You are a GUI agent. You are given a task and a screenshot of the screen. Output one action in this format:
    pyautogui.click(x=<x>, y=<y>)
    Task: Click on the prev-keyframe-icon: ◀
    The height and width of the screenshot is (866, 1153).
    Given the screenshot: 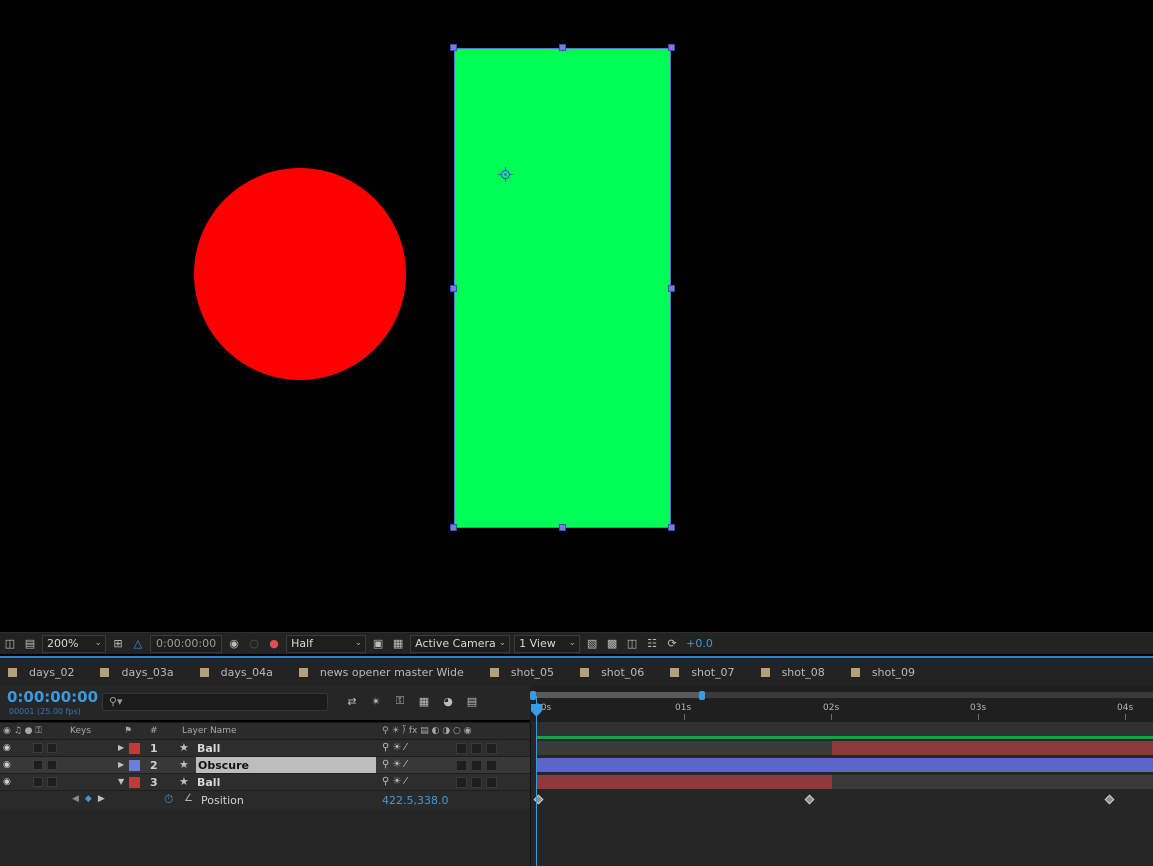 What is the action you would take?
    pyautogui.click(x=75, y=799)
    